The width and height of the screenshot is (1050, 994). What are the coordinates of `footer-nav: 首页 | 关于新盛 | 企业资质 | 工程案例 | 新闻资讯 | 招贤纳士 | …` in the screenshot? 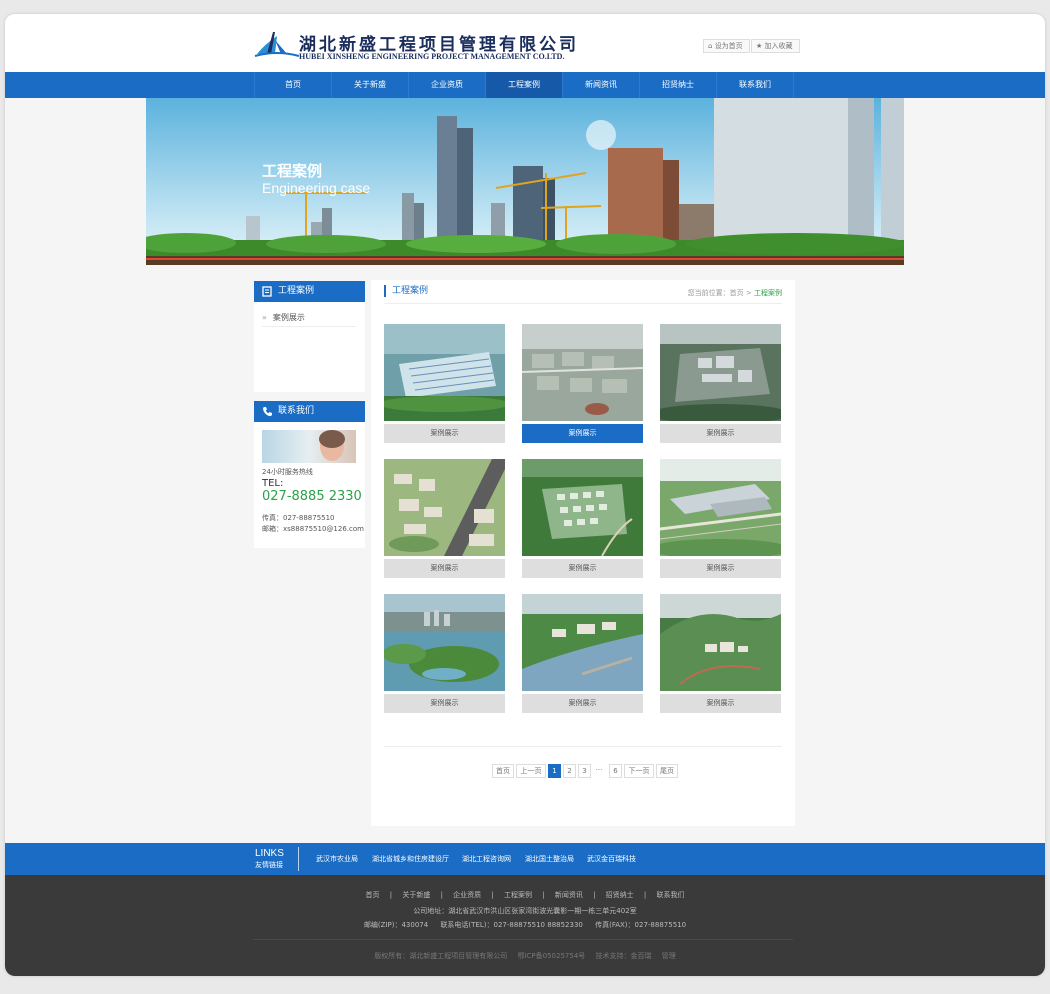 It's located at (525, 895).